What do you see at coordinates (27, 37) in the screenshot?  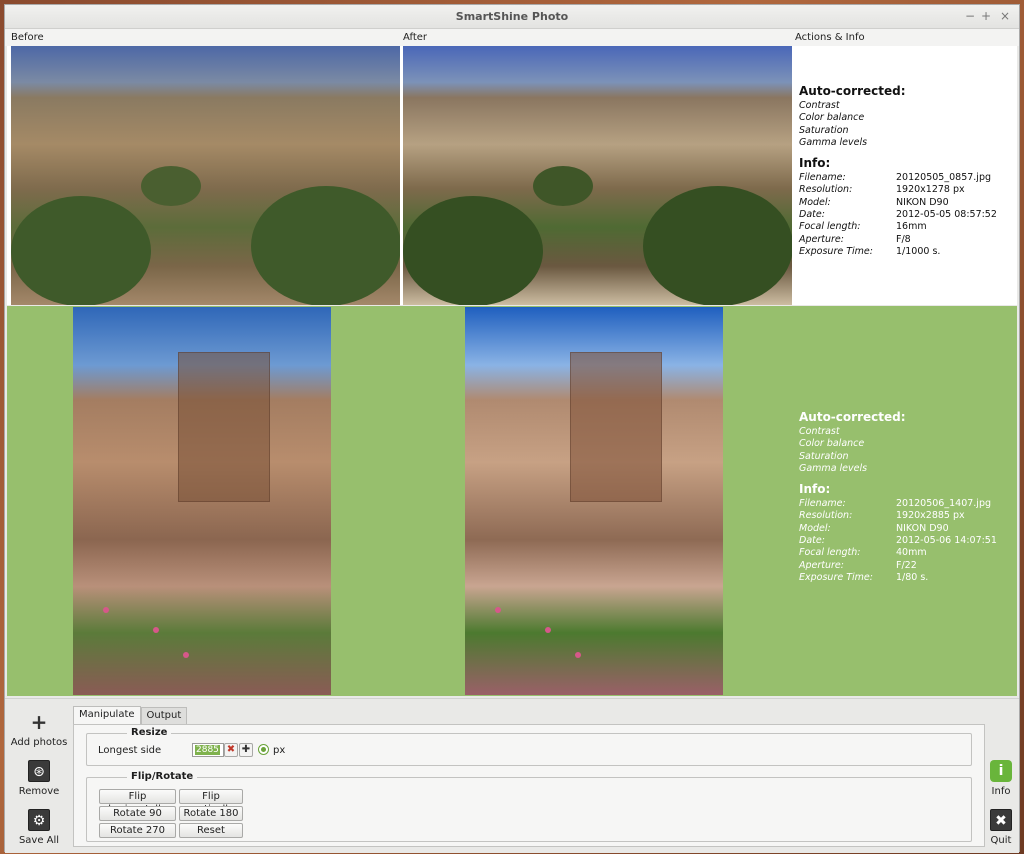 I see `column-header-before: Before` at bounding box center [27, 37].